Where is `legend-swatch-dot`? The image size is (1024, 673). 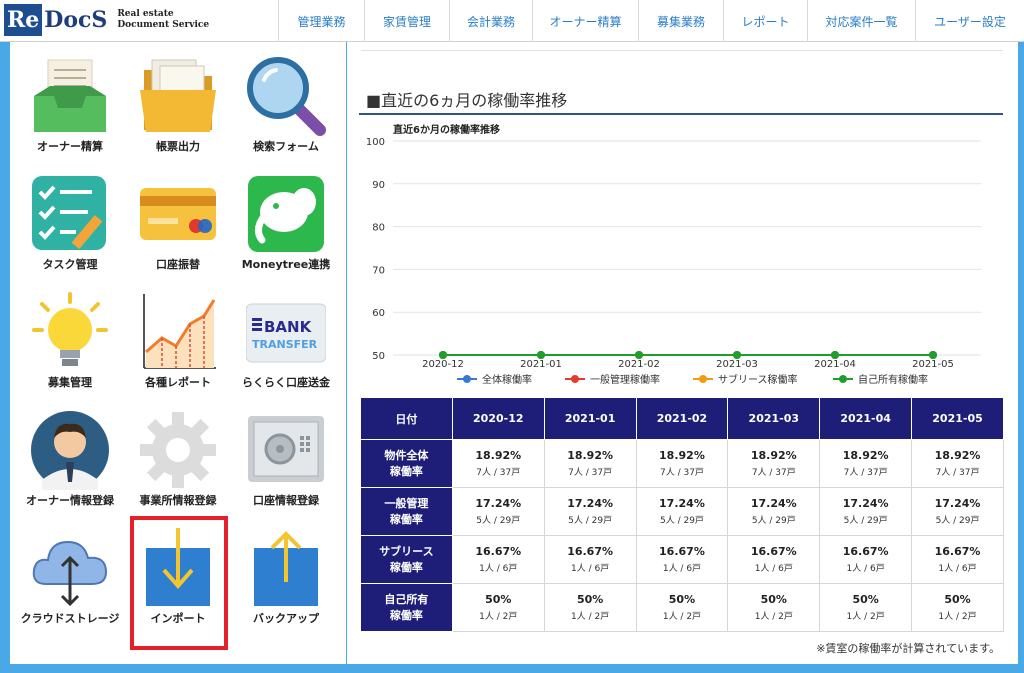 legend-swatch-dot is located at coordinates (467, 379).